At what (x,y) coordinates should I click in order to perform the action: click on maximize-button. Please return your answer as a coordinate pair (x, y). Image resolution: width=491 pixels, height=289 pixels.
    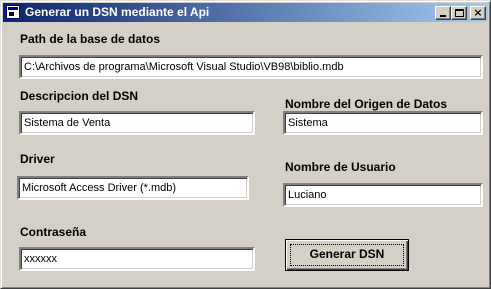
    Looking at the image, I should click on (459, 13).